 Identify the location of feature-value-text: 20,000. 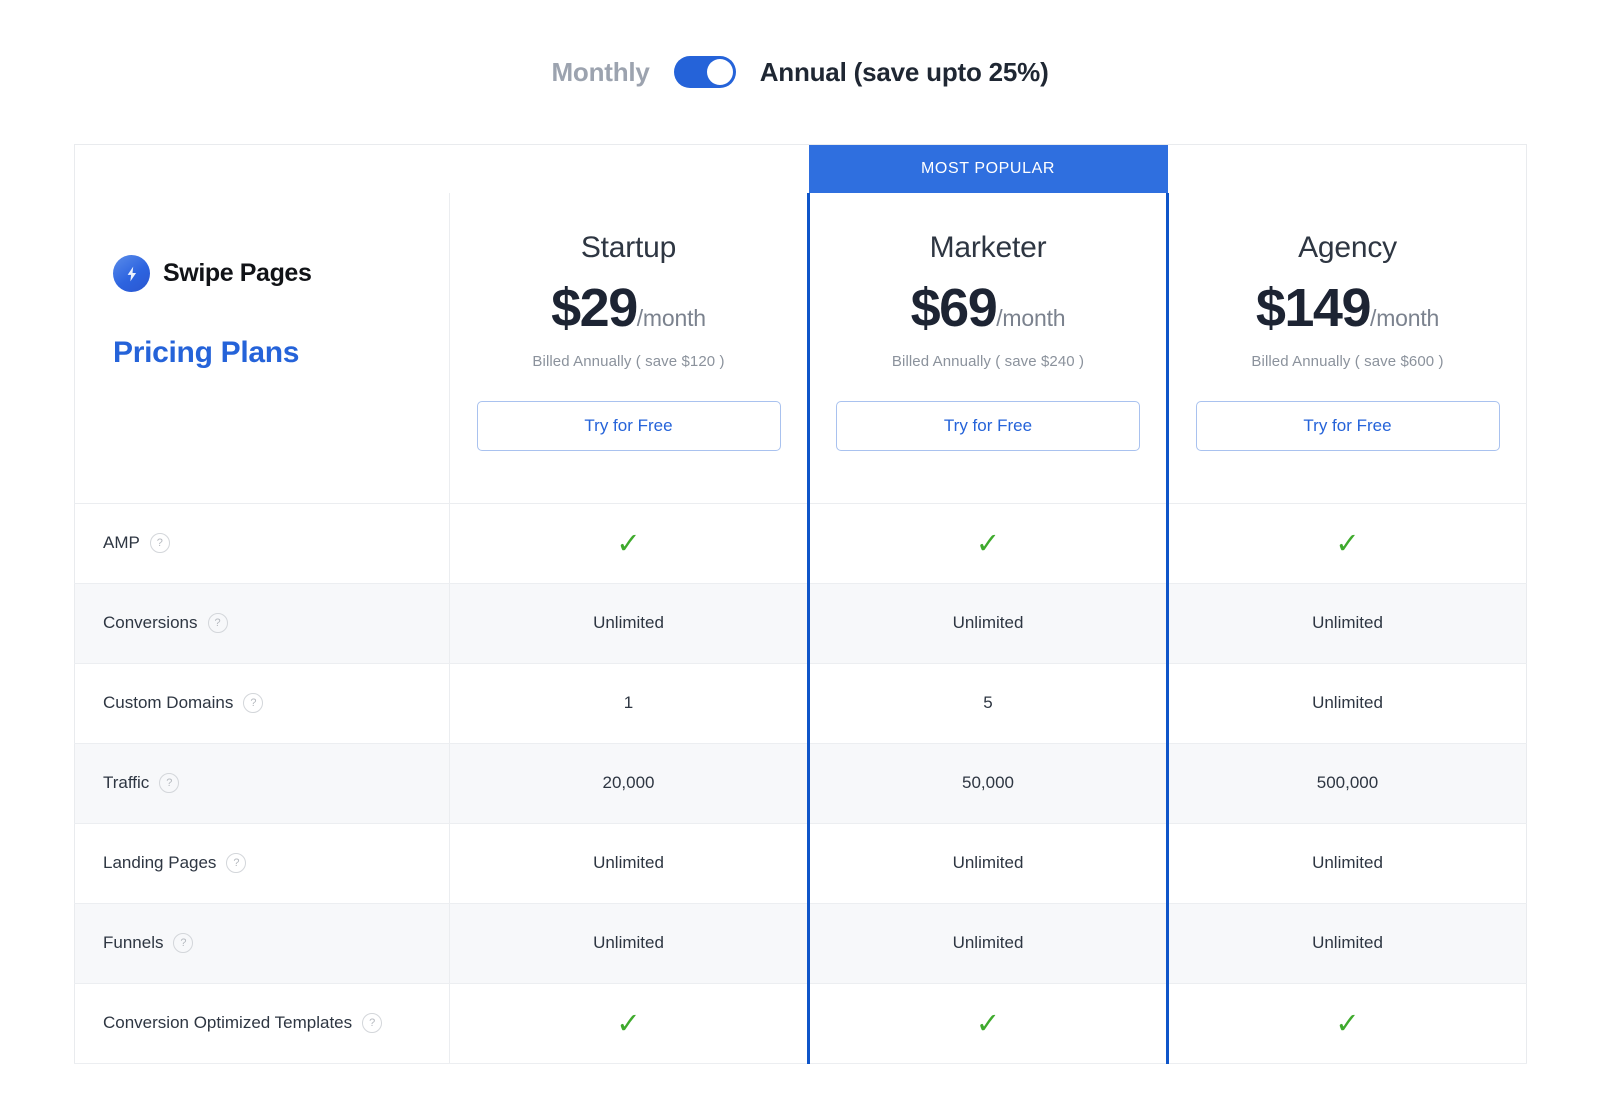
(628, 782).